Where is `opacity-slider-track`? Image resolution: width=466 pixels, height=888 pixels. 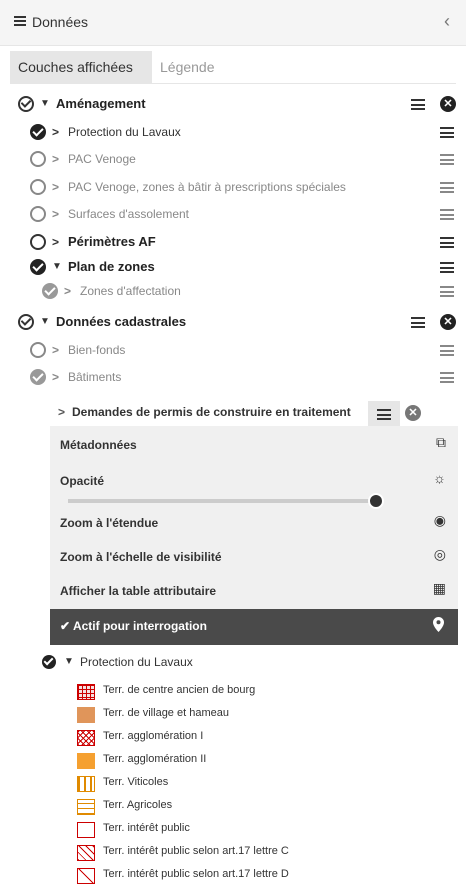 opacity-slider-track is located at coordinates (223, 501).